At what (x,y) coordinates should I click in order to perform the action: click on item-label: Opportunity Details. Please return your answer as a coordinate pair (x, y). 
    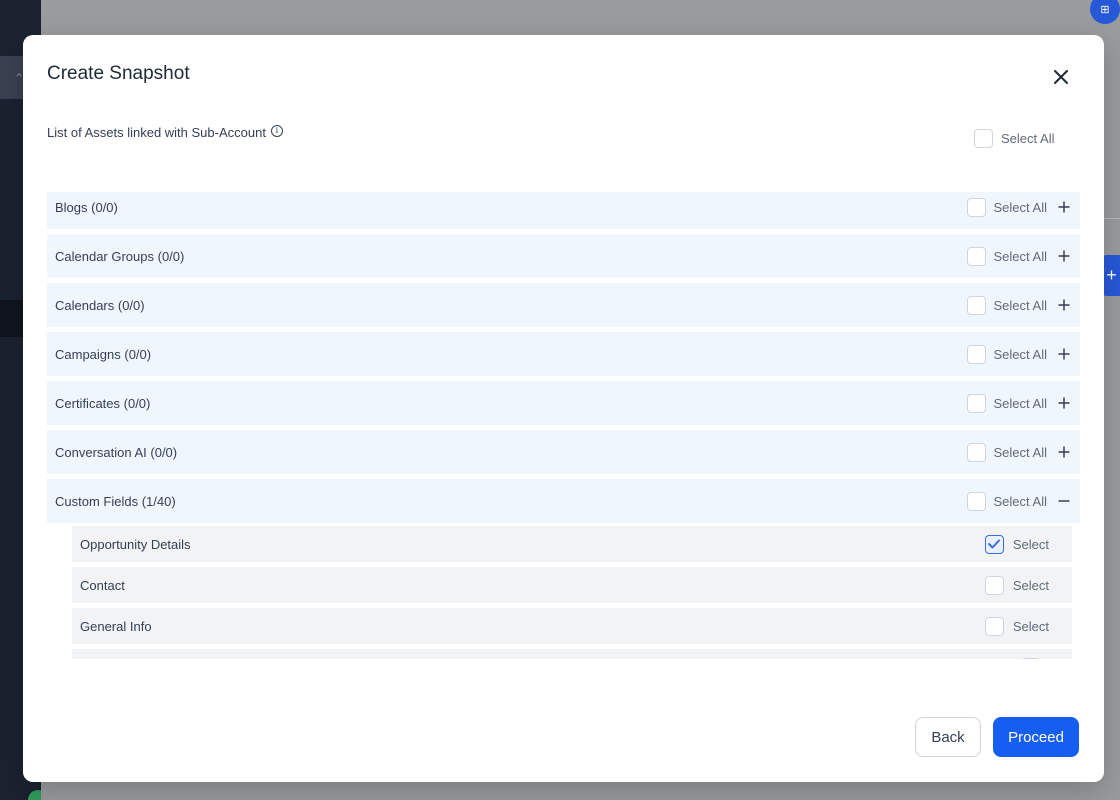
    Looking at the image, I should click on (135, 544).